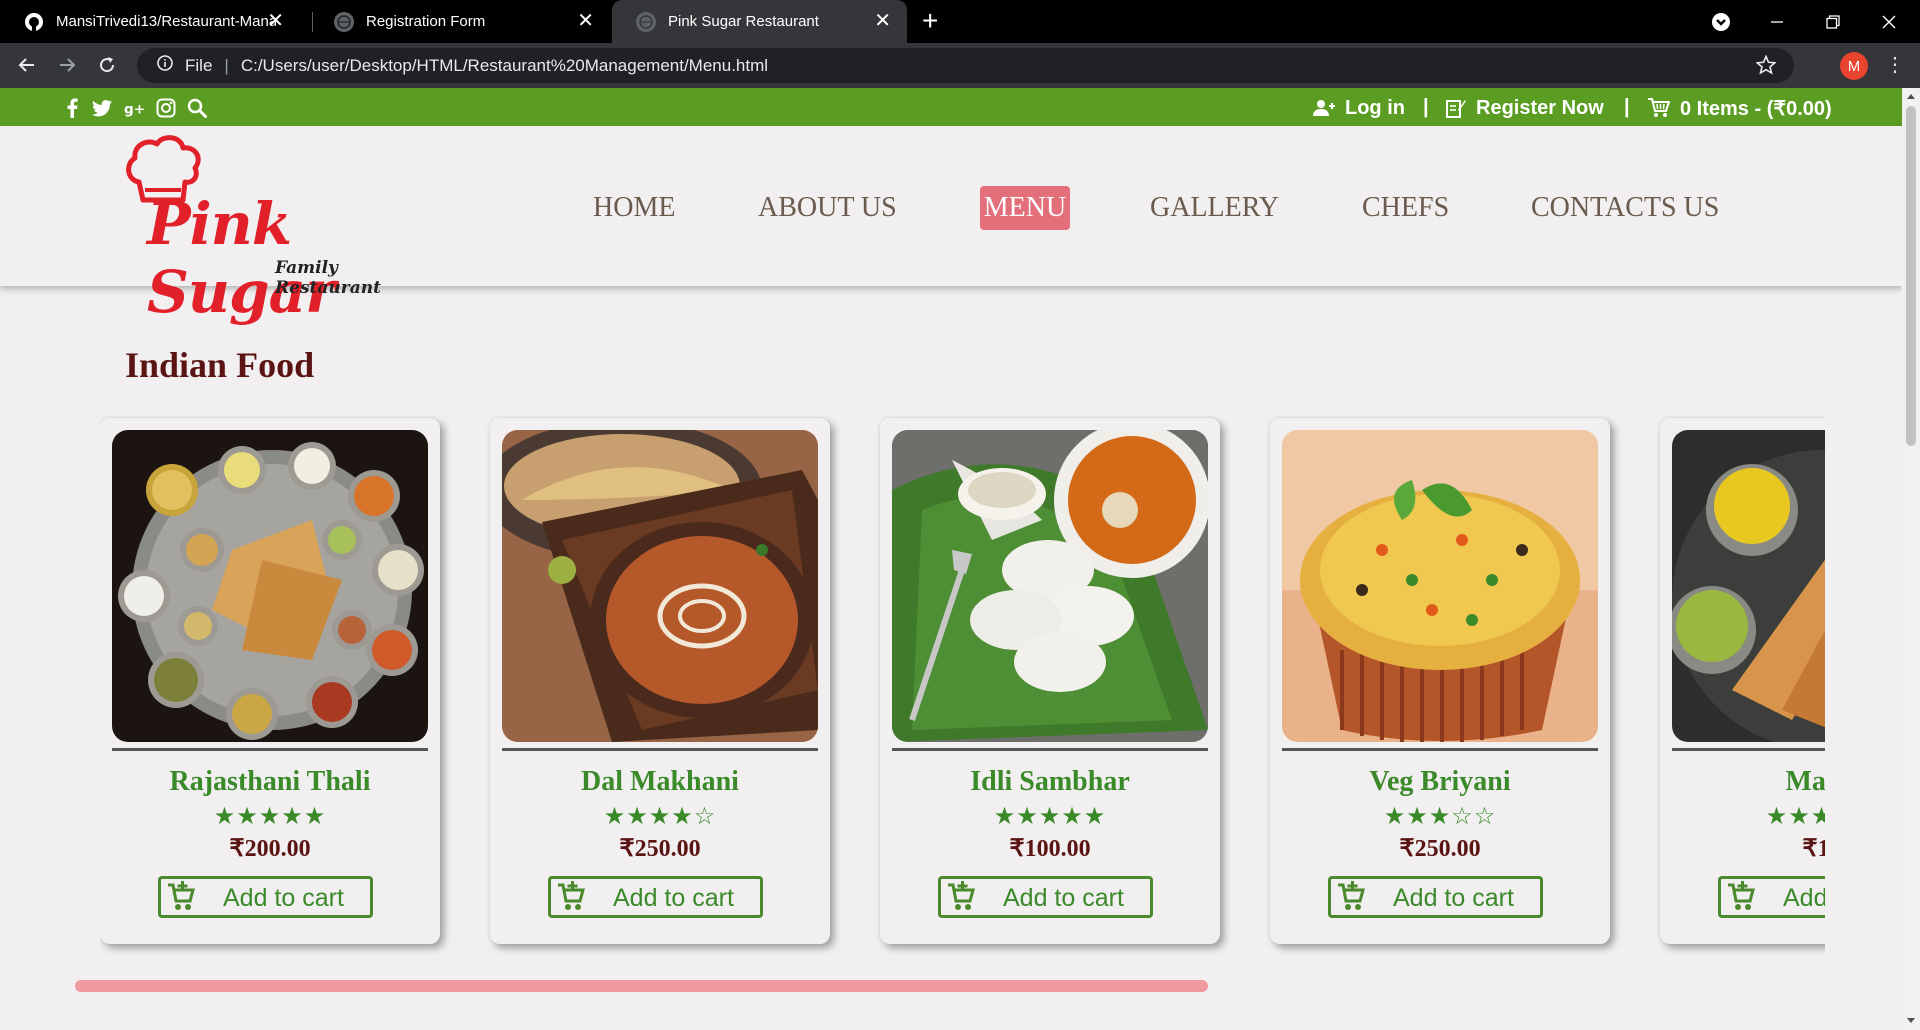 This screenshot has height=1030, width=1920. What do you see at coordinates (660, 849) in the screenshot?
I see `dish-price: ₹250.00` at bounding box center [660, 849].